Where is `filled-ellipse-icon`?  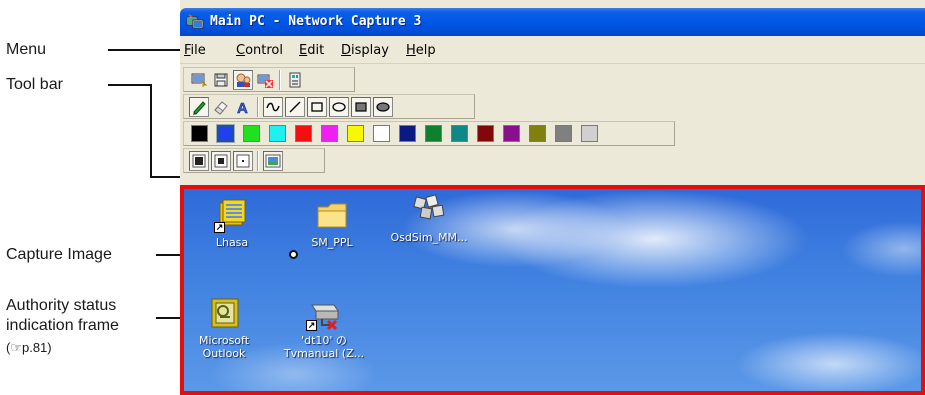
filled-ellipse-icon is located at coordinates (383, 107).